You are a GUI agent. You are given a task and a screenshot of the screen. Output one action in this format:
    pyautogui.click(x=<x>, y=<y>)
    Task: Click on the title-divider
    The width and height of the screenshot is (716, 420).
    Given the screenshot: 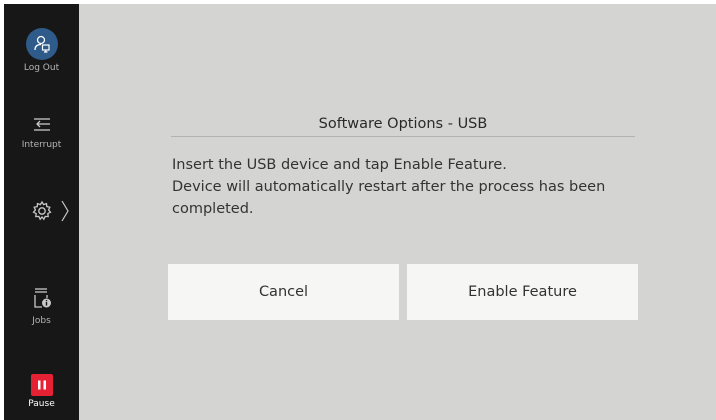 What is the action you would take?
    pyautogui.click(x=403, y=136)
    